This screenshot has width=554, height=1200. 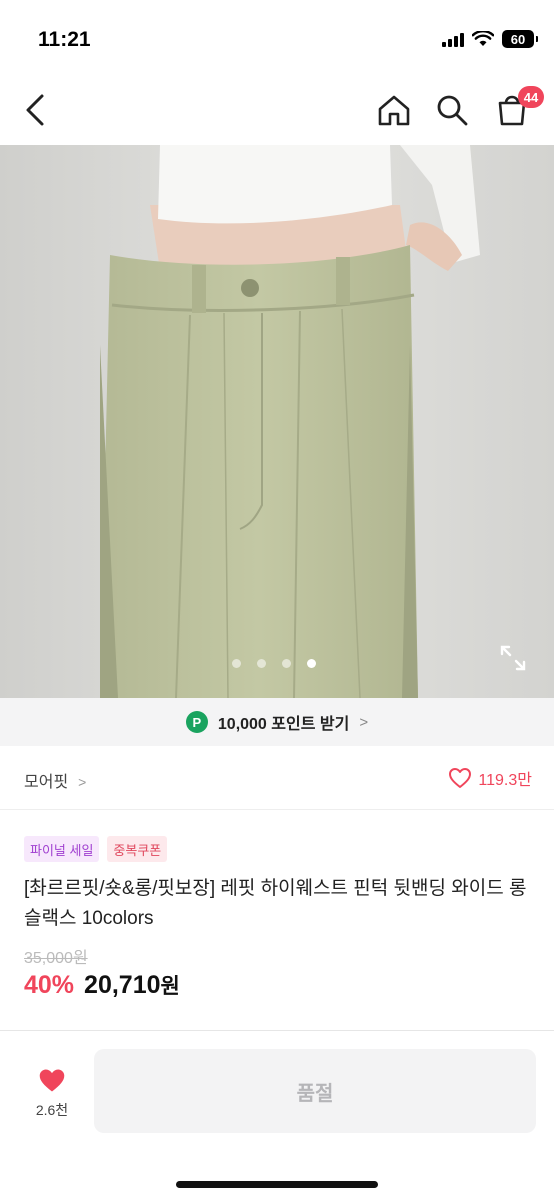 I want to click on home-indicator, so click(x=277, y=1184).